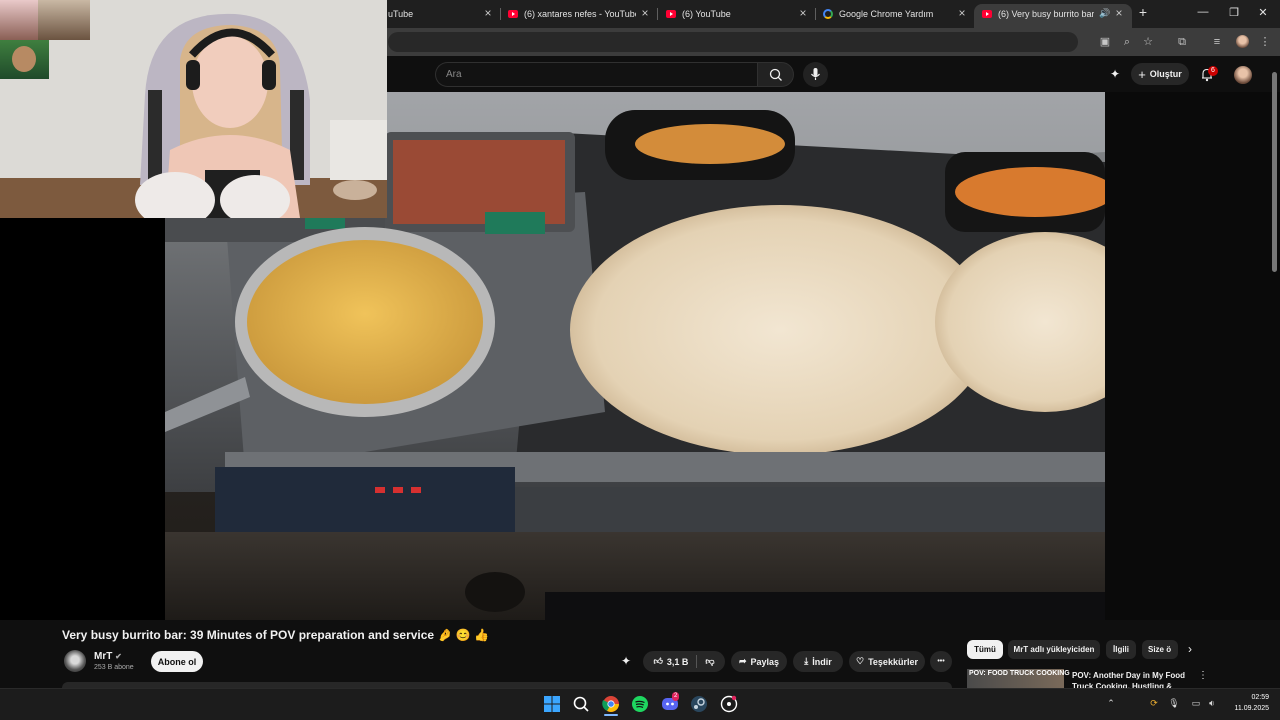 The height and width of the screenshot is (720, 1280). I want to click on download-button: ⤓ İndir, so click(818, 661).